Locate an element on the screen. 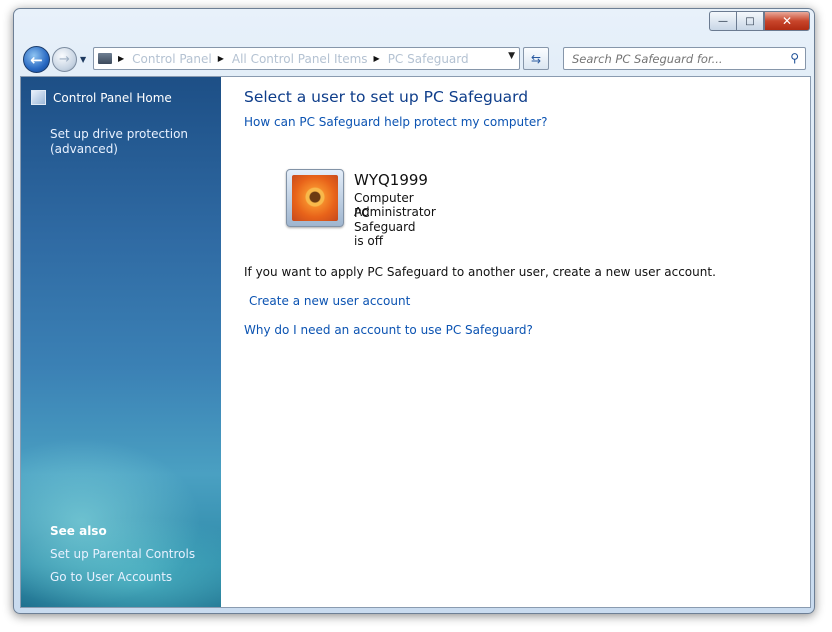 This screenshot has width=832, height=632. breadcrumb-all-items: All Control Panel Items is located at coordinates (300, 59).